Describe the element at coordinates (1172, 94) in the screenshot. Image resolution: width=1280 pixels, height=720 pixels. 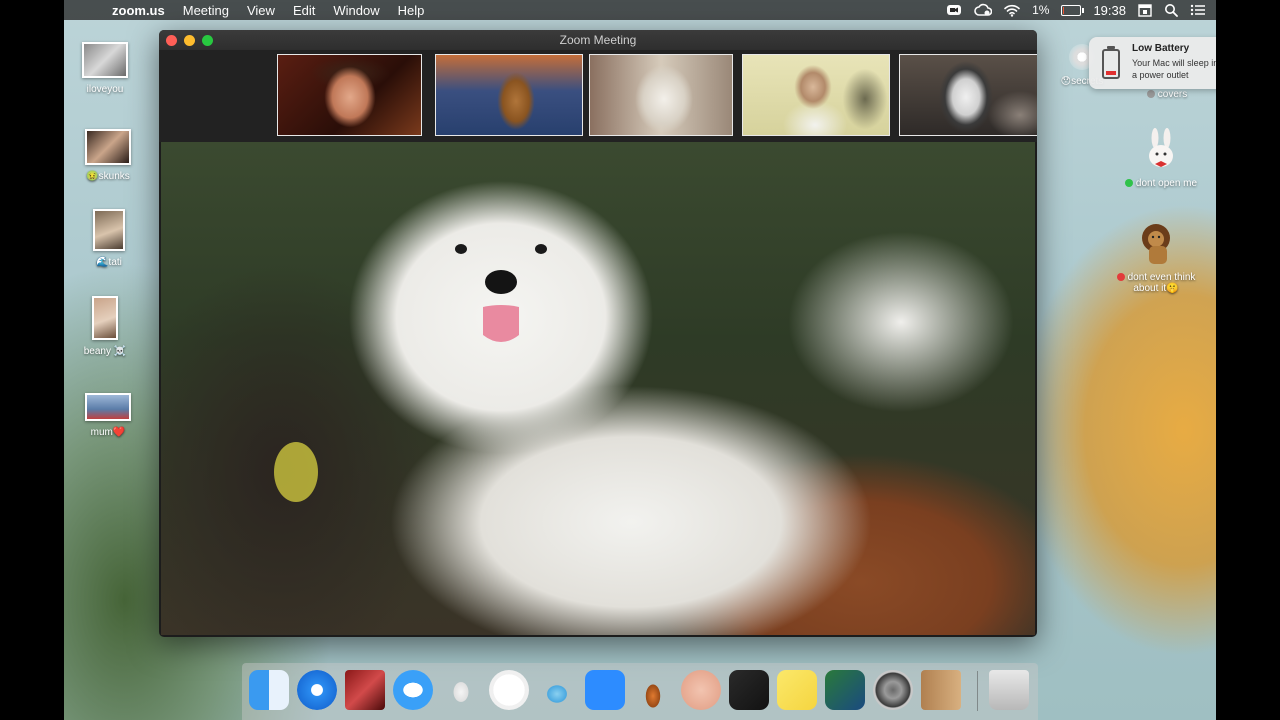
I see `desktop-folder-label: covers` at that location.